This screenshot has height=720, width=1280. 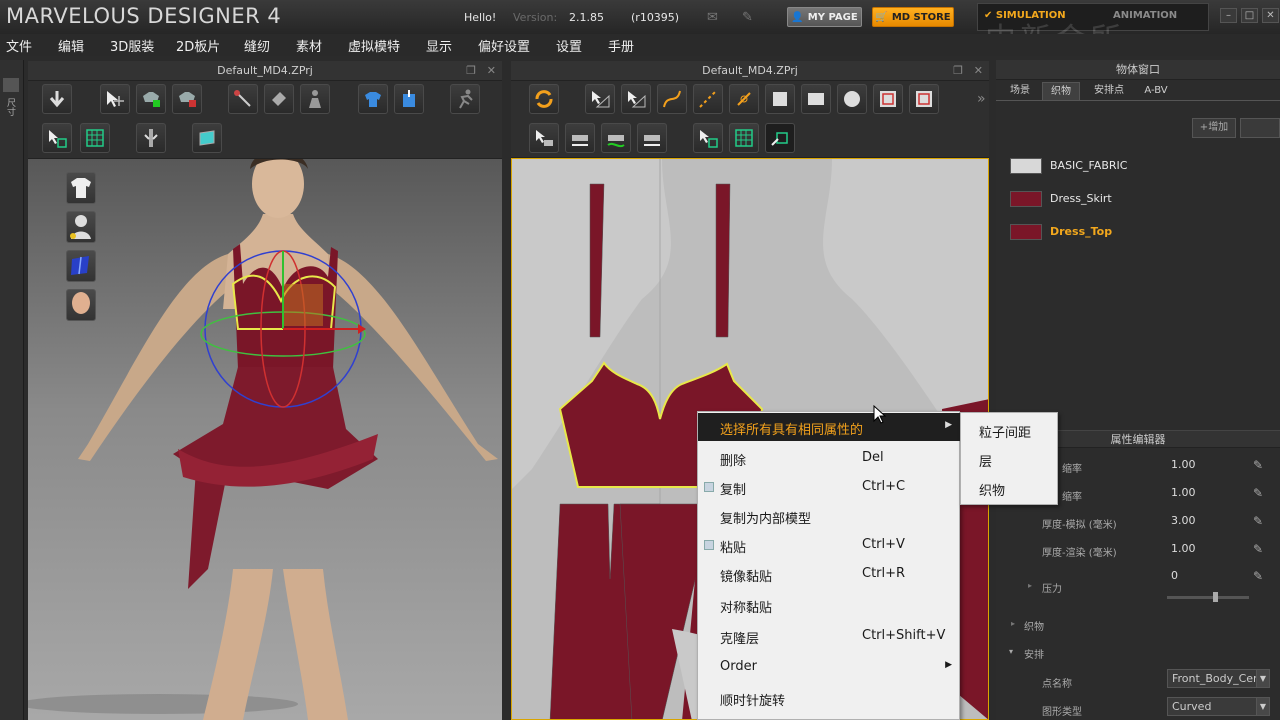 I want to click on submenu-particle-distance: 粒子间距, so click(x=1005, y=431).